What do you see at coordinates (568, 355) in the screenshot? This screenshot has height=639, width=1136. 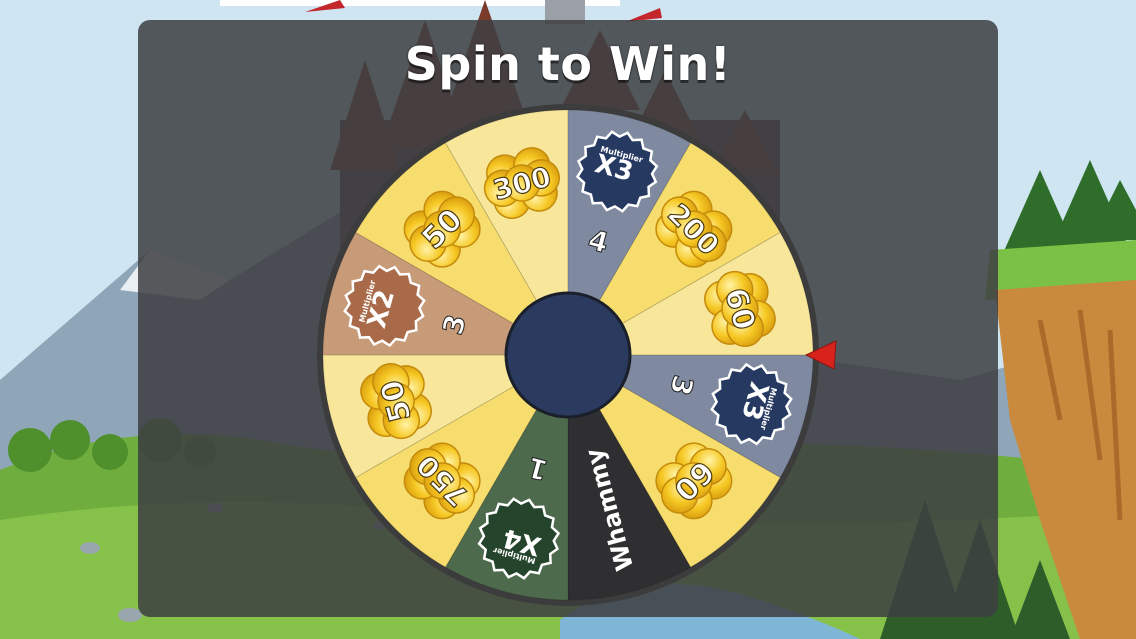 I see `wheel-hub` at bounding box center [568, 355].